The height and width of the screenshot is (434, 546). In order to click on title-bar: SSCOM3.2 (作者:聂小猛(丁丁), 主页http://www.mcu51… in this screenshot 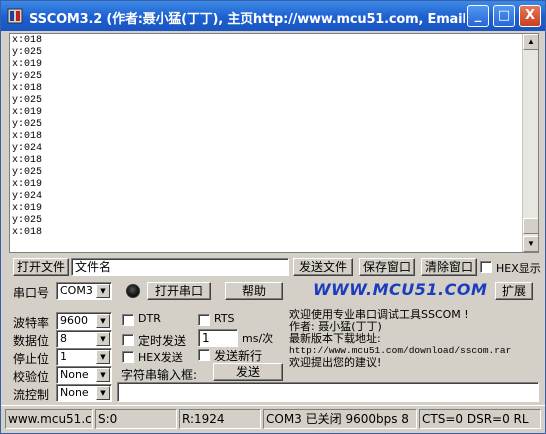, I will do `click(273, 16)`.